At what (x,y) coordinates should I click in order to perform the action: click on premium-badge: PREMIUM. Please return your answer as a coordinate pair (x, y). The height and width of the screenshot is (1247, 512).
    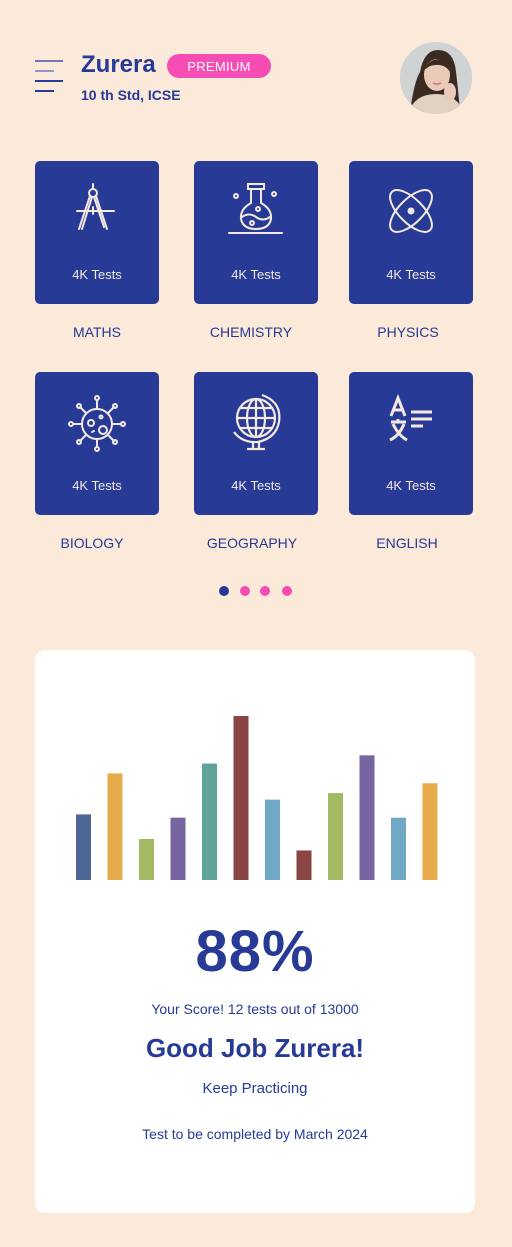
    Looking at the image, I should click on (219, 66).